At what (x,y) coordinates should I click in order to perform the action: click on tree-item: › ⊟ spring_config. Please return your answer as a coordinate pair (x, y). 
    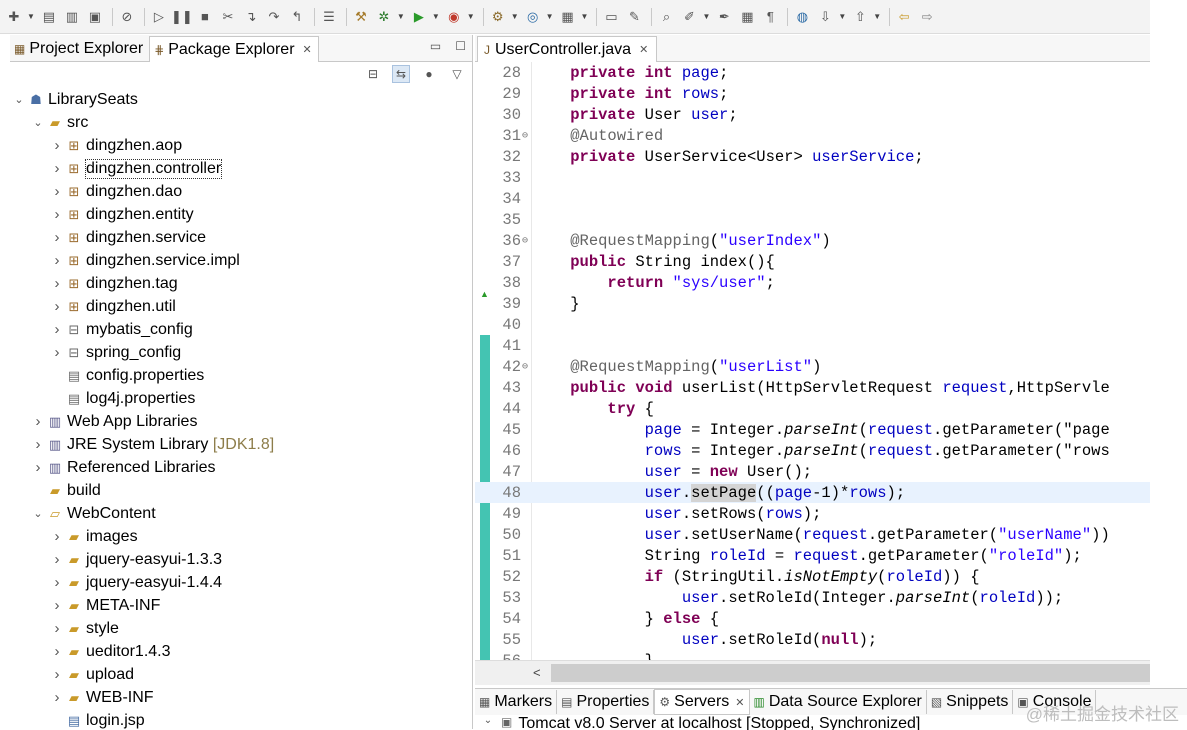
    Looking at the image, I should click on (241, 352).